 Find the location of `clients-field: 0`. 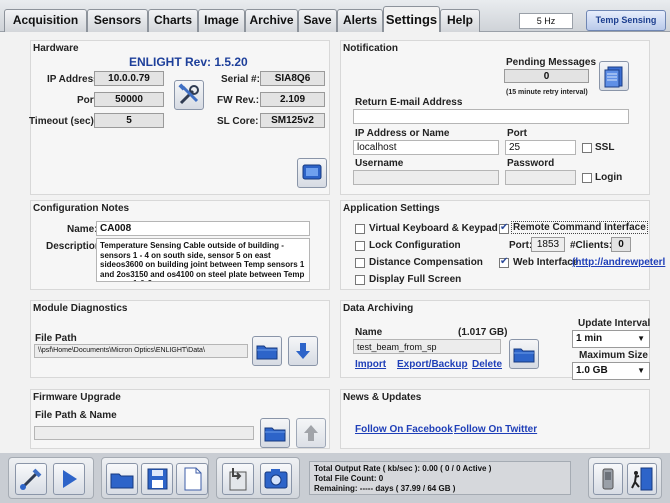

clients-field: 0 is located at coordinates (621, 244).